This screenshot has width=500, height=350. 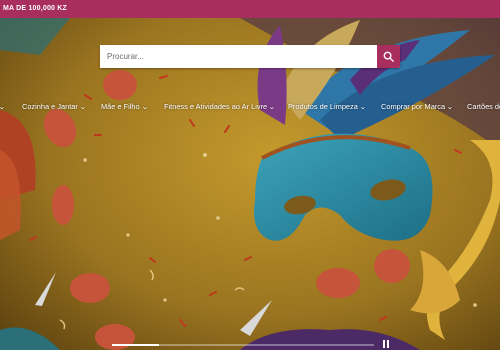 I want to click on nav-item-limpeza: Produtos de Limpeza⌄, so click(x=327, y=107).